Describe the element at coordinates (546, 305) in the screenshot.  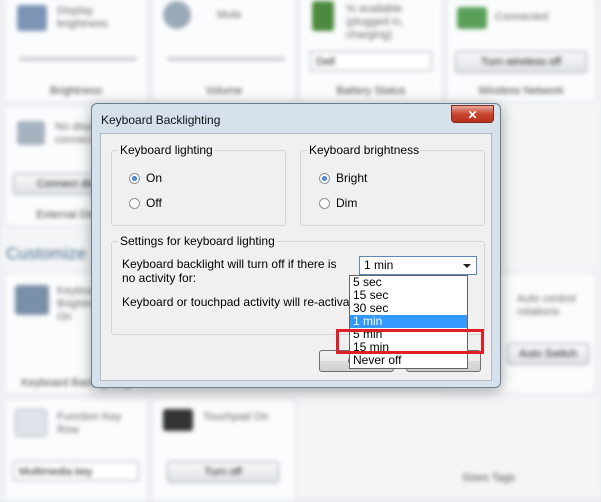
I see `rotate-text: Auto control rotations` at that location.